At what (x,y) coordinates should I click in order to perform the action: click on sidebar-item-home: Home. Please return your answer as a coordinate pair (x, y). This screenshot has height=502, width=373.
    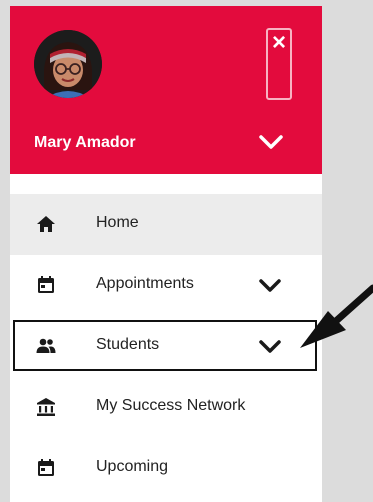
    Looking at the image, I should click on (166, 224).